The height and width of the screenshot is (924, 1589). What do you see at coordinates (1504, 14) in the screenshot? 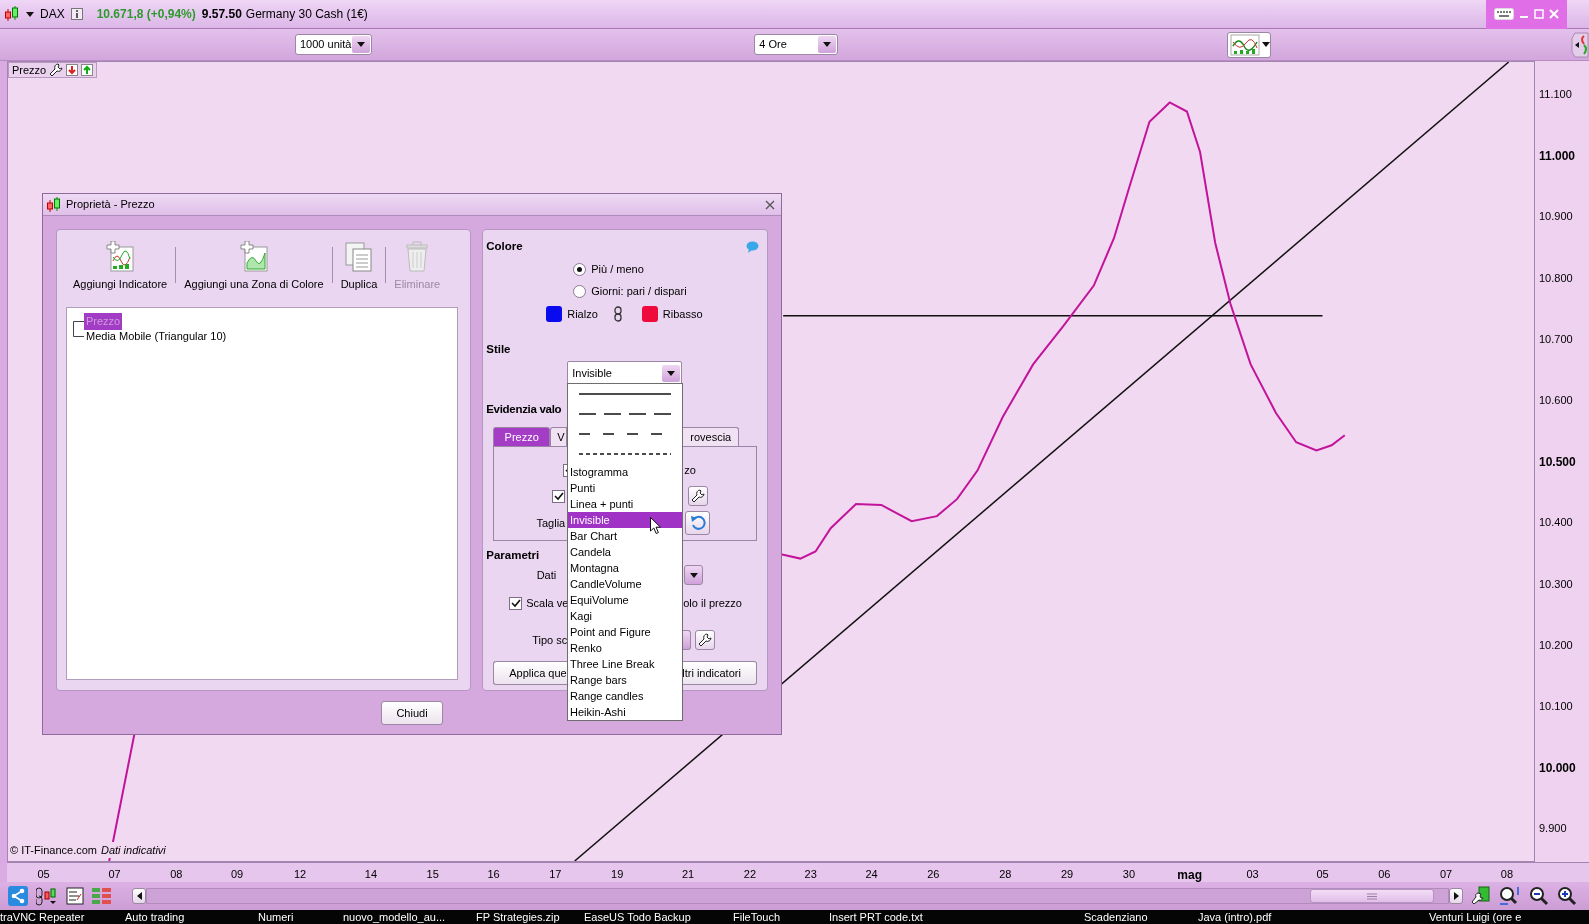
I see `keyboard-icon` at bounding box center [1504, 14].